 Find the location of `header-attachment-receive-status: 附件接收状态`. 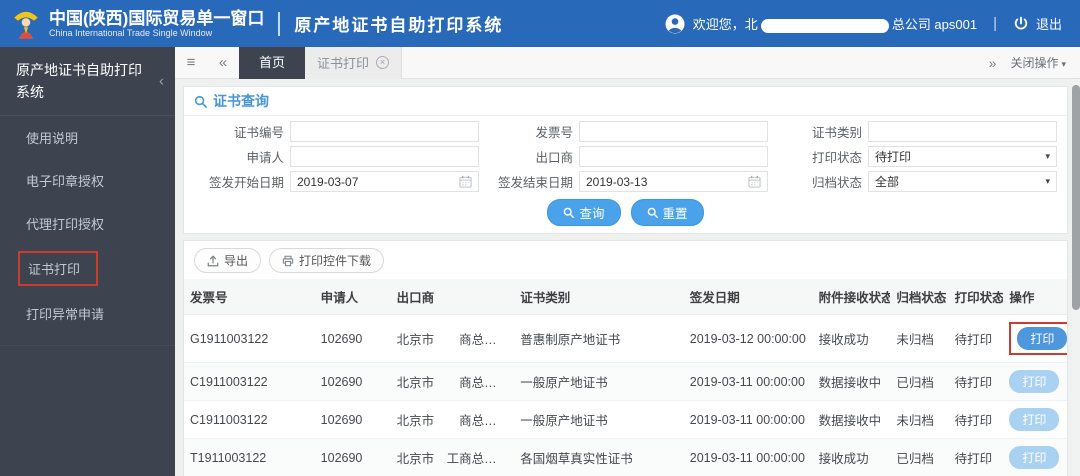

header-attachment-receive-status: 附件接收状态 is located at coordinates (851, 297).